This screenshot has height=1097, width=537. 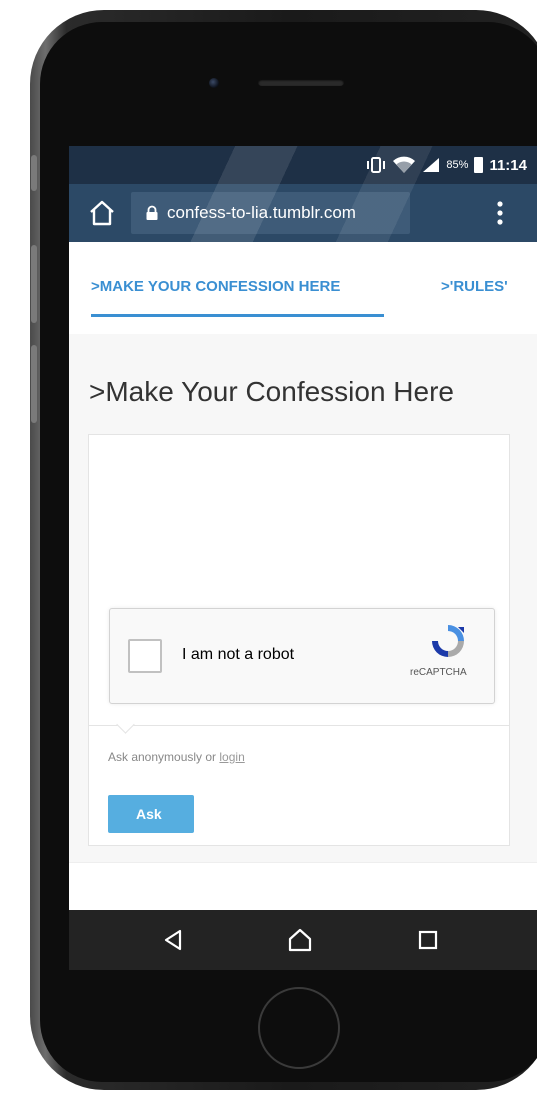 I want to click on battery-percent: 85%, so click(x=457, y=165).